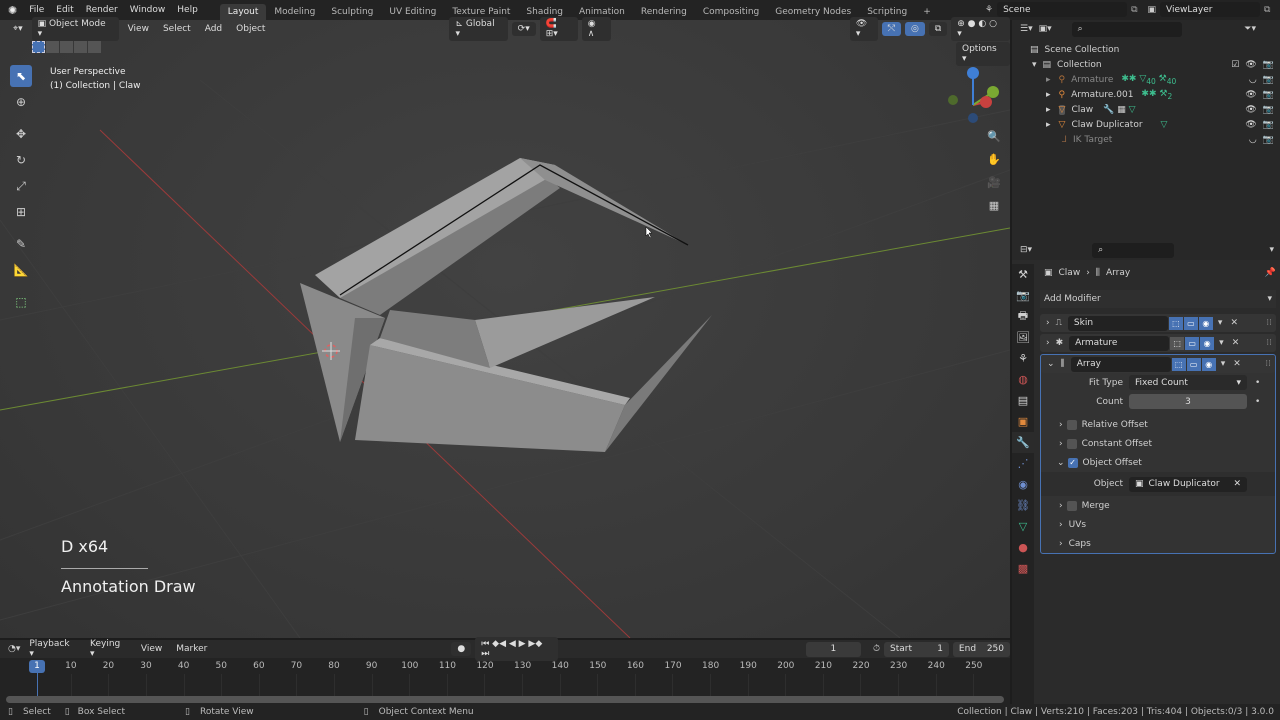 This screenshot has width=1280, height=720. Describe the element at coordinates (1158, 505) in the screenshot. I see `merge-panel: › Merge` at that location.